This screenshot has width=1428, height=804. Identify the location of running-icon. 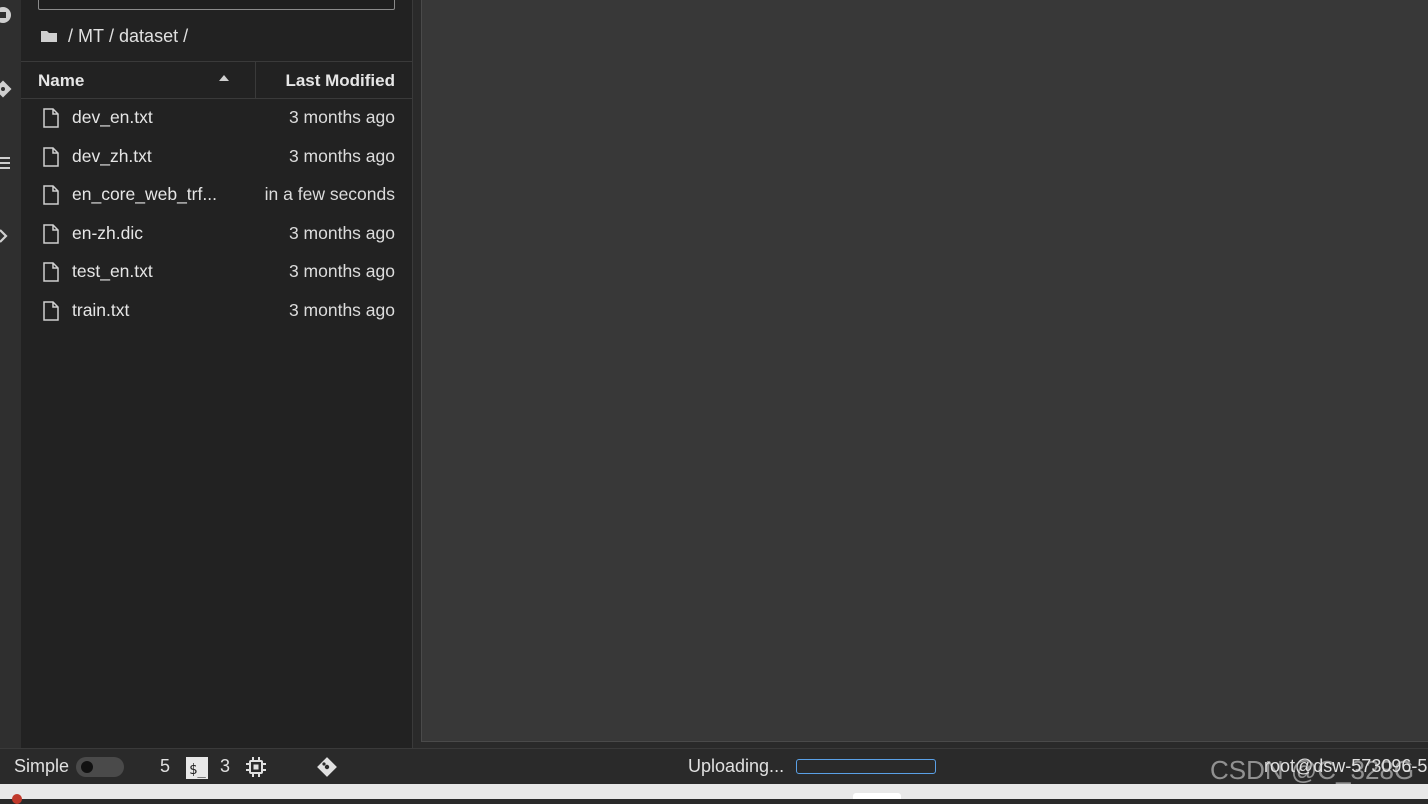
(6, 15).